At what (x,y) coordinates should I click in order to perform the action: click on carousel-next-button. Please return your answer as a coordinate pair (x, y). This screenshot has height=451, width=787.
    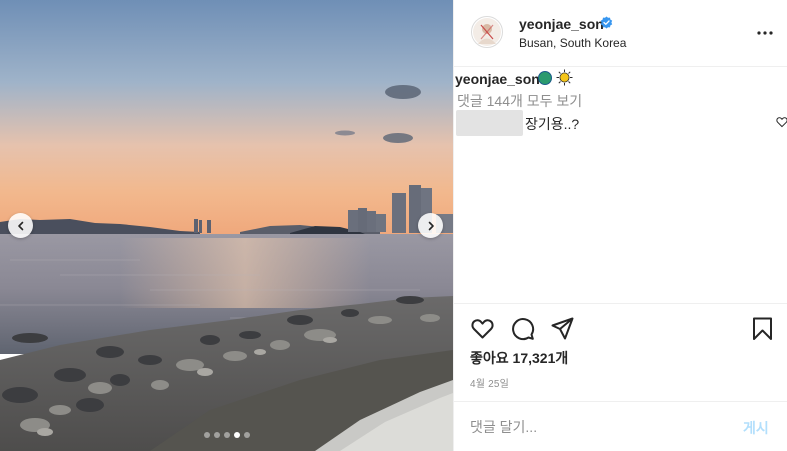
    Looking at the image, I should click on (430, 225).